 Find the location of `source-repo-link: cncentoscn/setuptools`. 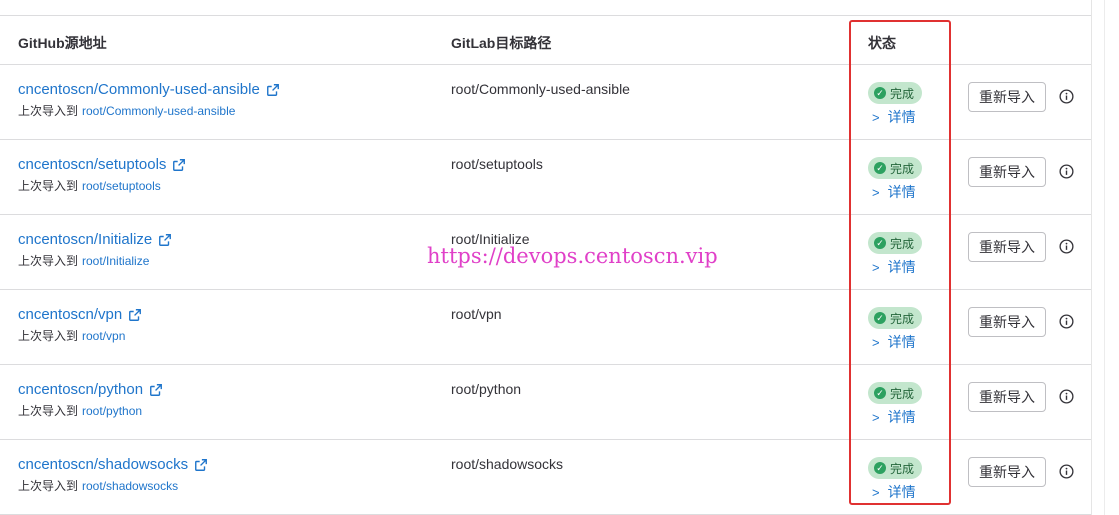

source-repo-link: cncentoscn/setuptools is located at coordinates (102, 164).